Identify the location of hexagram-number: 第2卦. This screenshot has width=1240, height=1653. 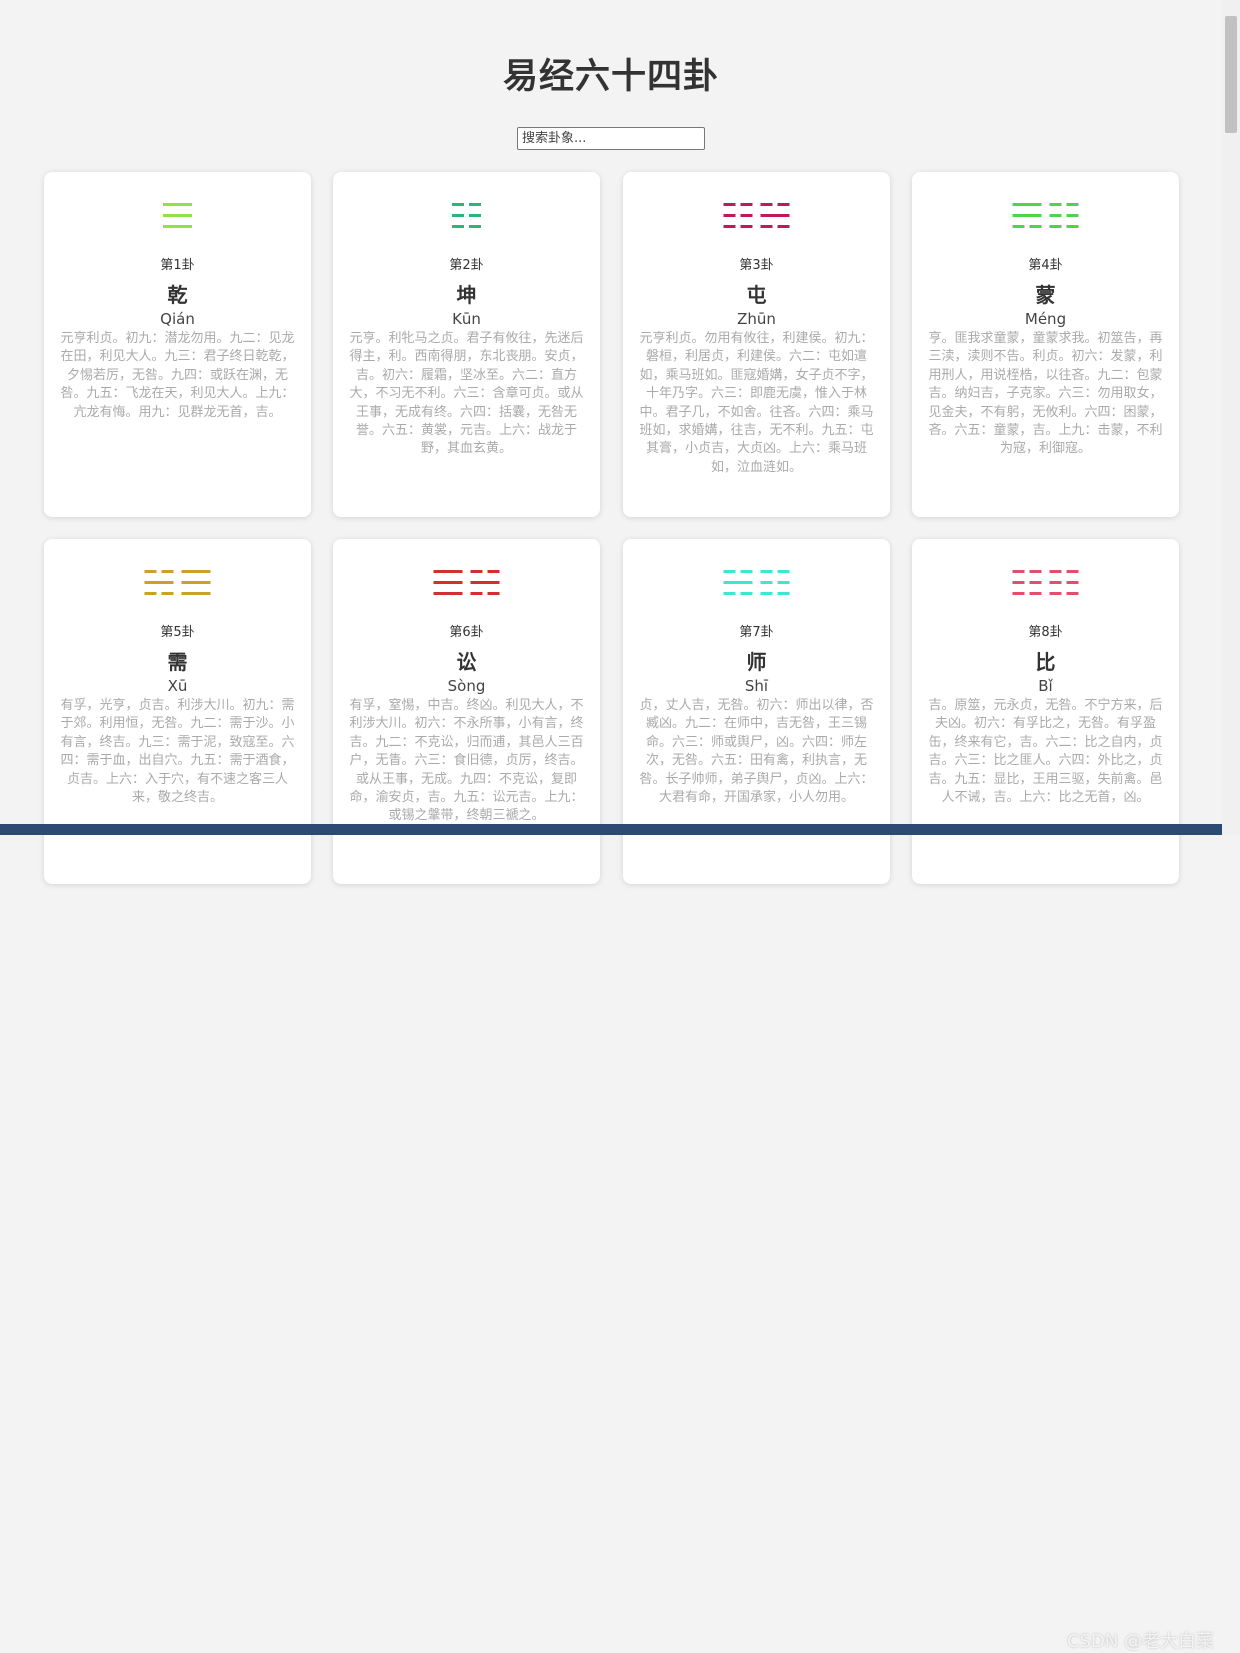
(466, 265).